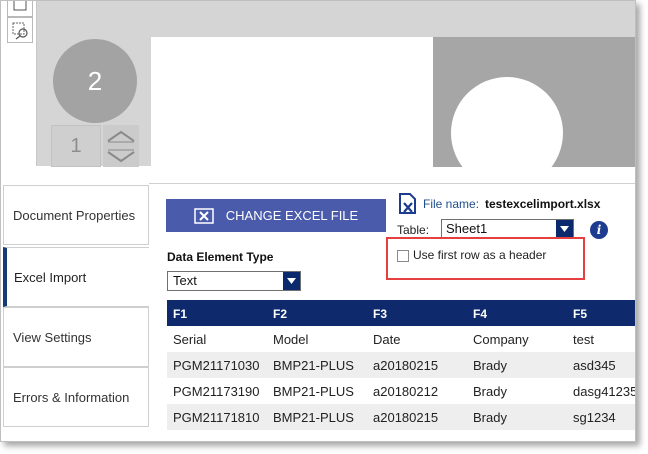  Describe the element at coordinates (403, 256) in the screenshot. I see `first-row-header-checkbox` at that location.